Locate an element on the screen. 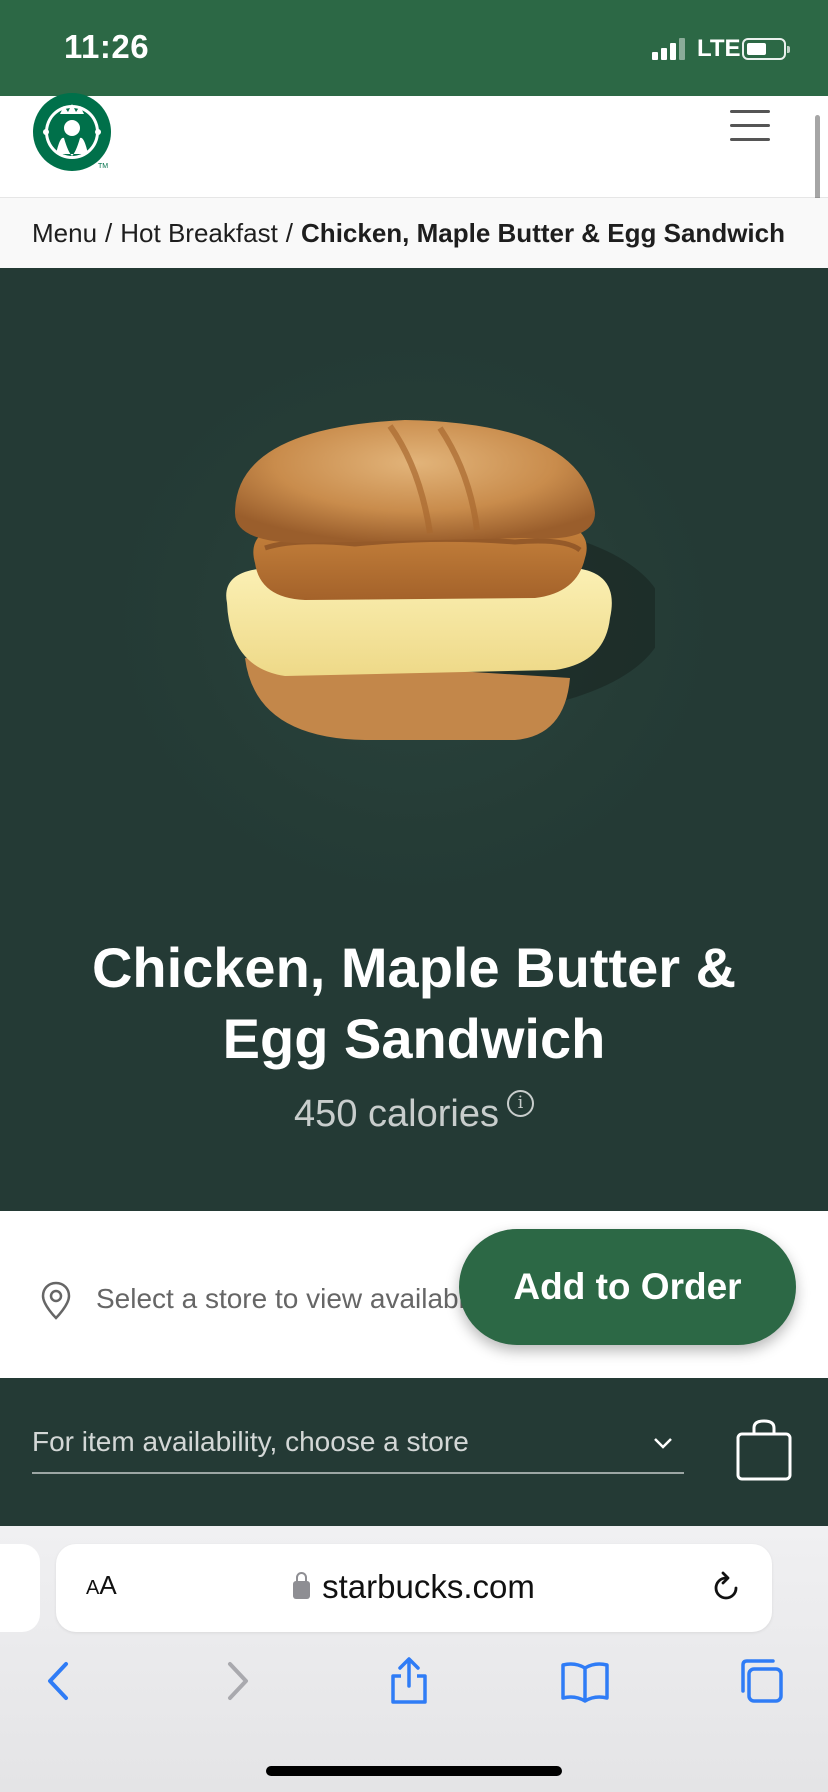  availability-bar: For item availability, choose a store is located at coordinates (414, 1452).